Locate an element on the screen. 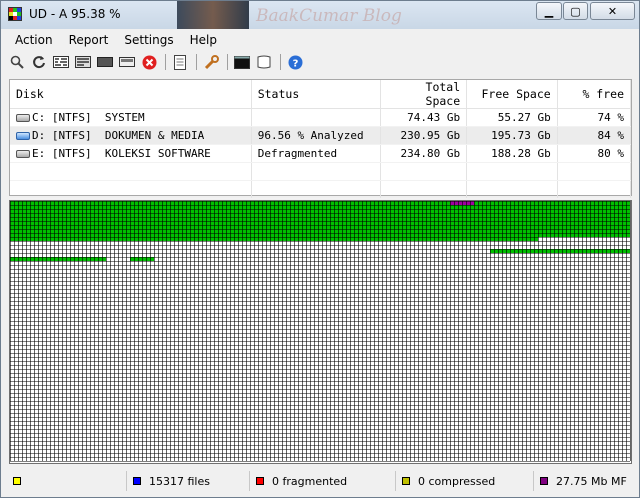 Image resolution: width=640 pixels, height=498 pixels. compressed-count: 0 compressed is located at coordinates (457, 481).